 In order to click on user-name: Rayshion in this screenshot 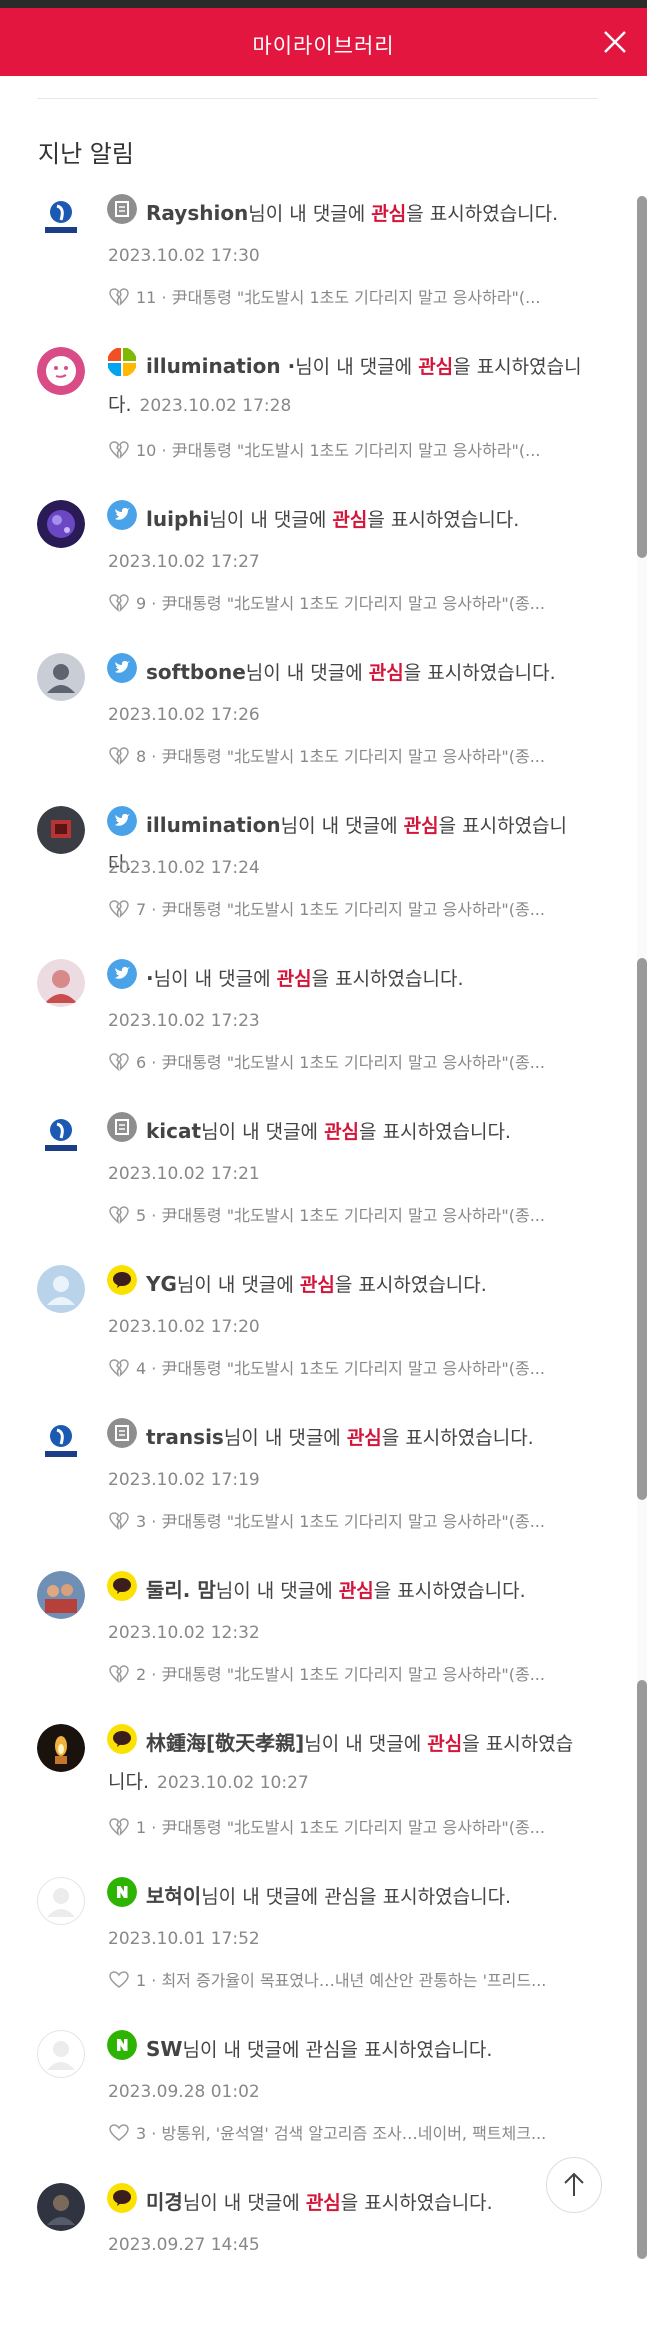, I will do `click(197, 213)`.